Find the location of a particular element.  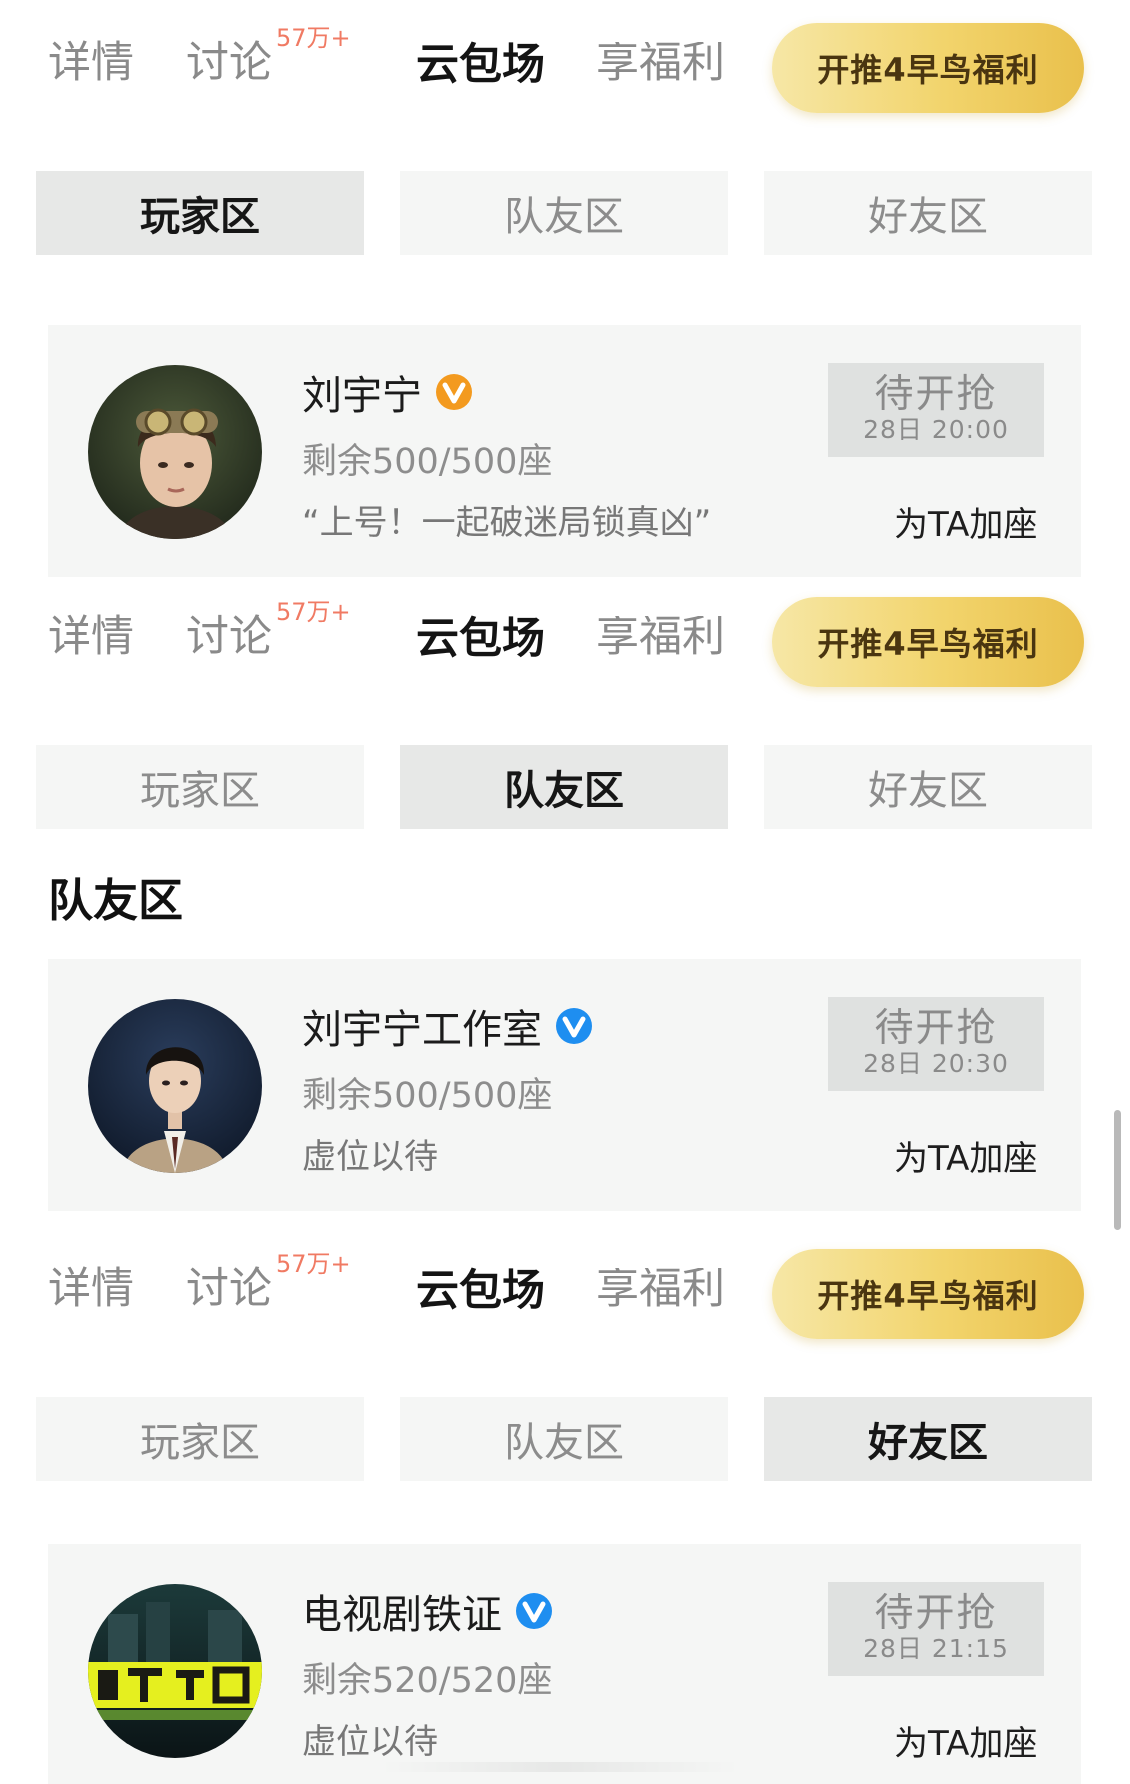

card-slogan: “上号！一起破迷局锁真凶” is located at coordinates (507, 523).